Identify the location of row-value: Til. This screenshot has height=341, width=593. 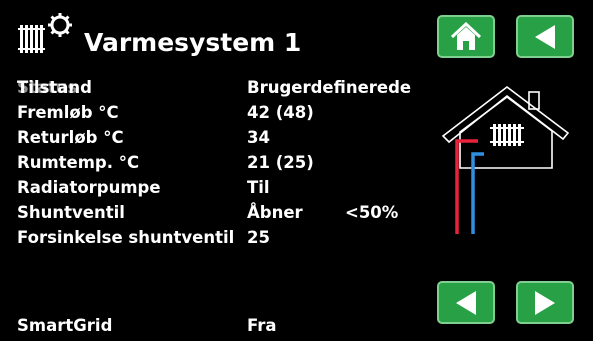
(258, 187).